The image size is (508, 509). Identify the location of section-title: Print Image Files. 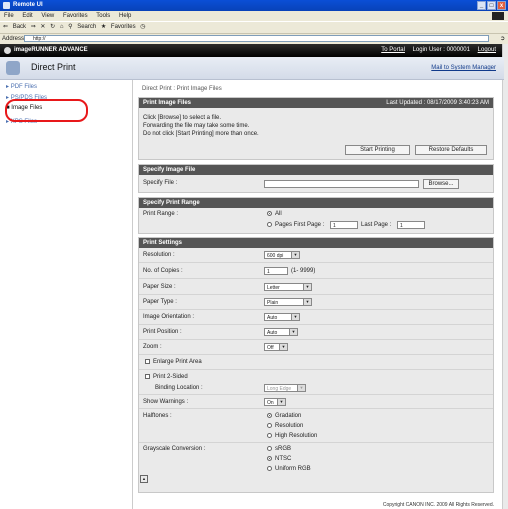
(167, 103).